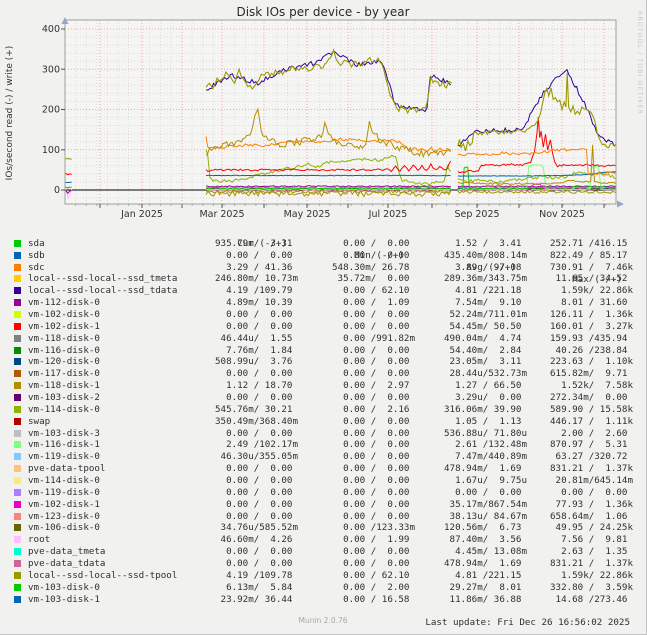 This screenshot has height=635, width=647. What do you see at coordinates (485, 469) in the screenshot?
I see `legend-avg: 478.94m/ 1.69` at bounding box center [485, 469].